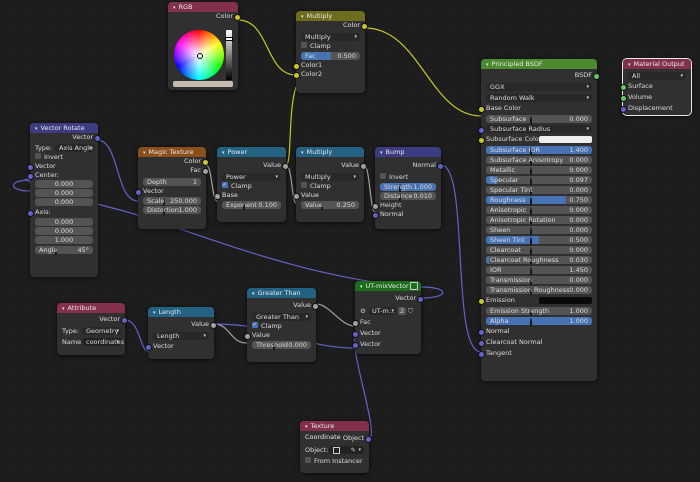 This screenshot has height=482, width=700. What do you see at coordinates (64, 240) in the screenshot?
I see `axis-z-field: 1.000` at bounding box center [64, 240].